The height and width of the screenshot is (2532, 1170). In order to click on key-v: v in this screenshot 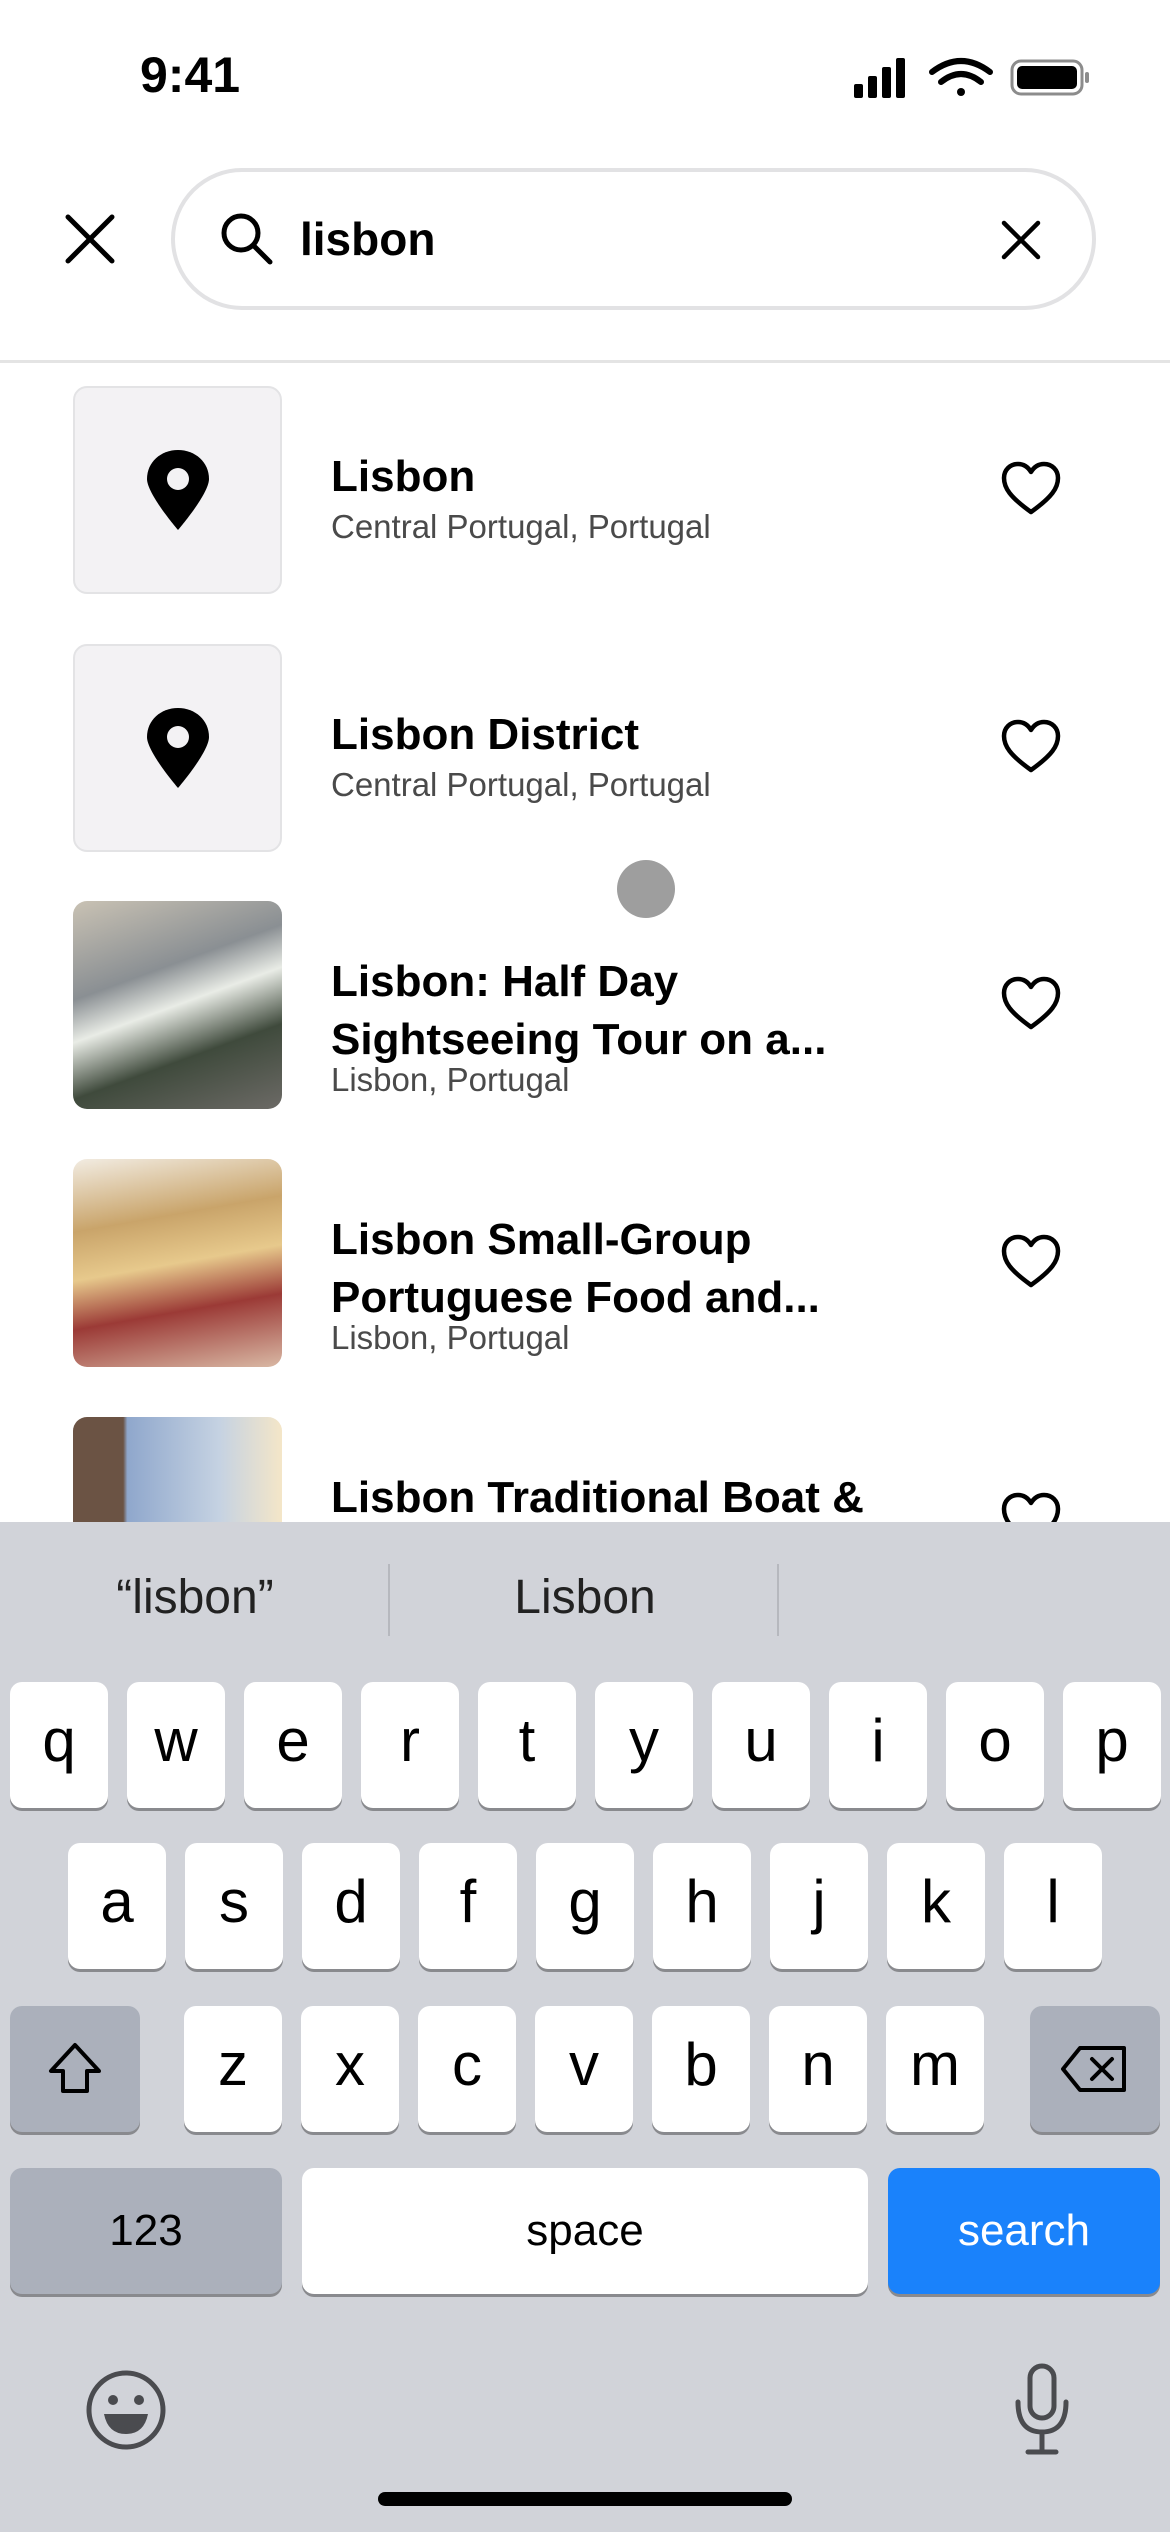, I will do `click(584, 2069)`.